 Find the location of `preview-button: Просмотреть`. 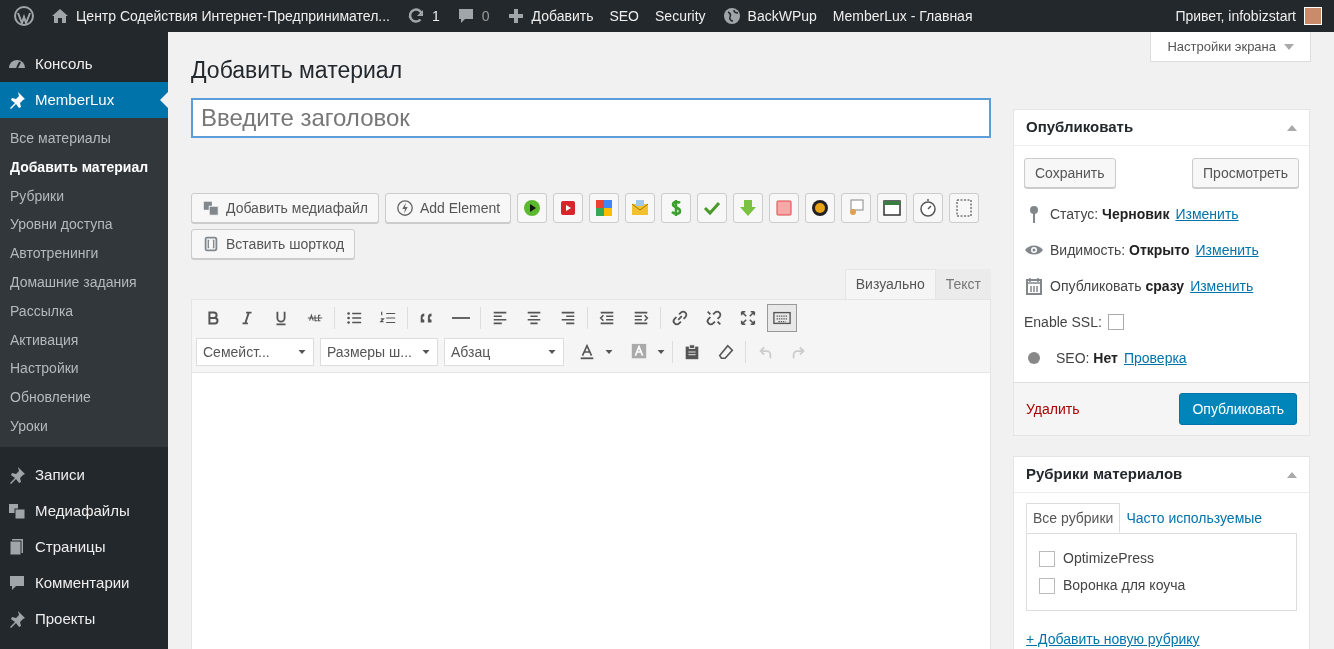

preview-button: Просмотреть is located at coordinates (1245, 173).